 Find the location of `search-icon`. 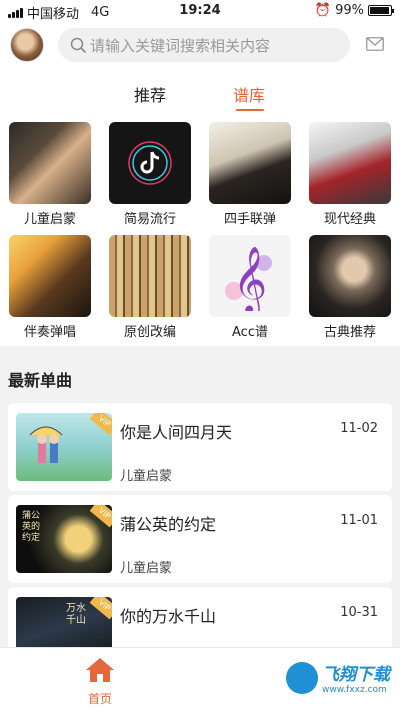

search-icon is located at coordinates (78, 45).